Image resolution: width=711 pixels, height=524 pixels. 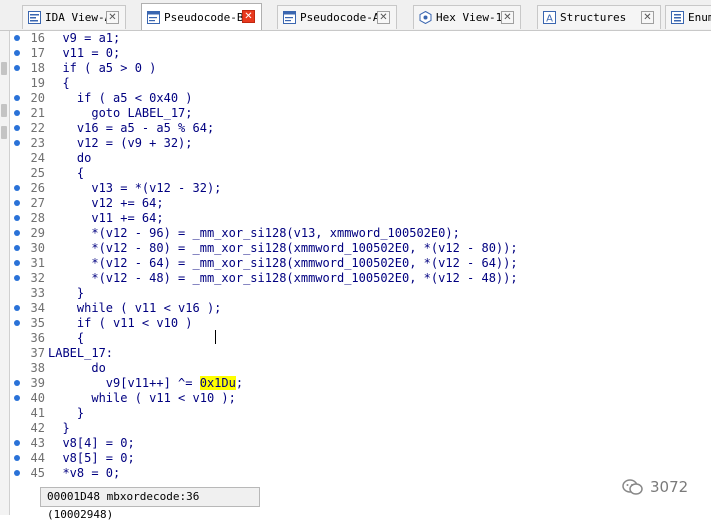 What do you see at coordinates (150, 504) in the screenshot?
I see `status-bar: 00001D48 mbxordecode:36 (10002948)` at bounding box center [150, 504].